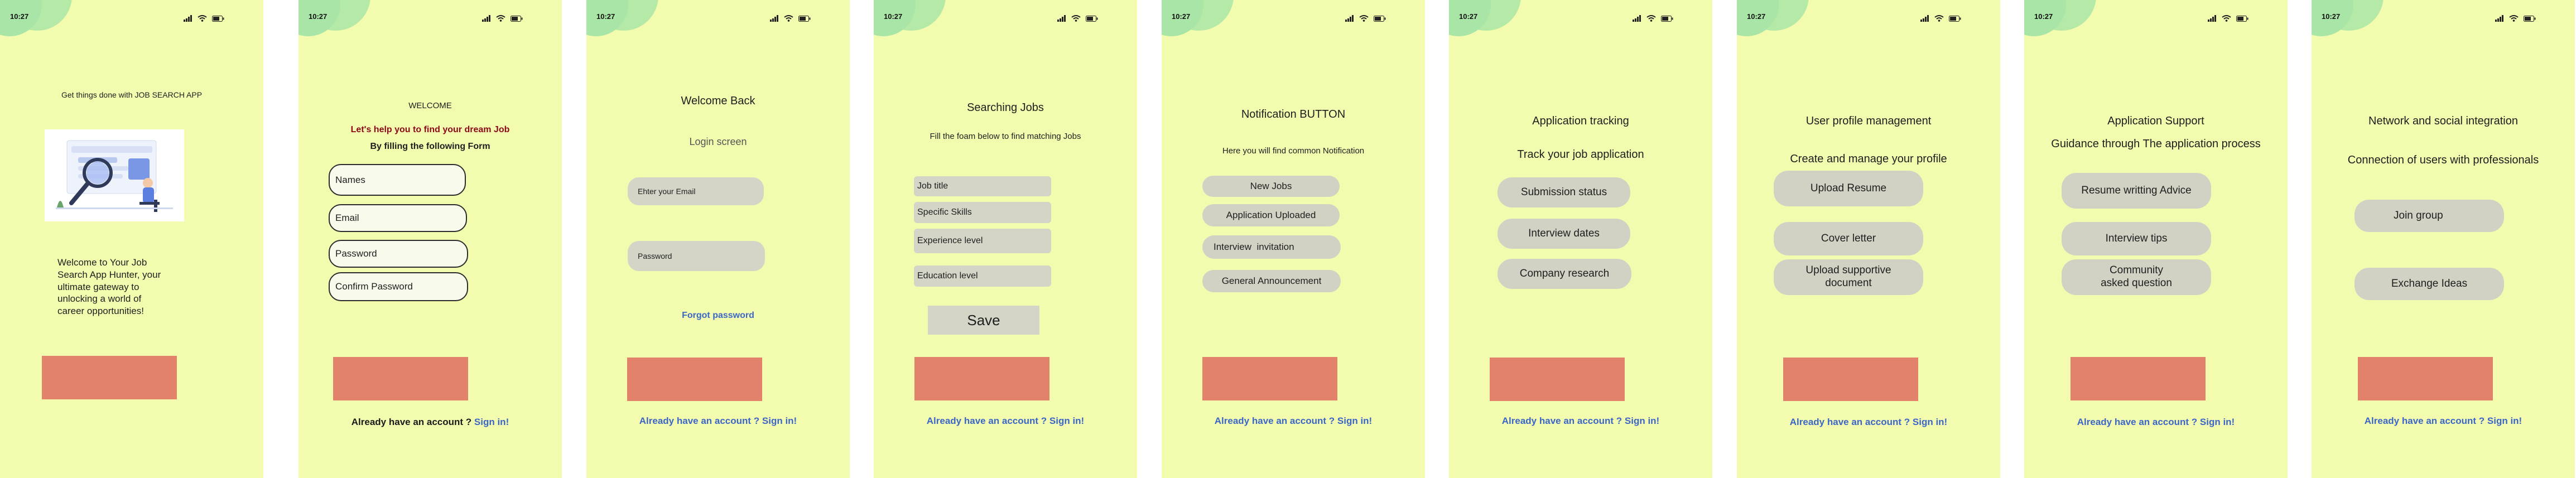 Image resolution: width=2576 pixels, height=478 pixels. Describe the element at coordinates (399, 286) in the screenshot. I see `confirm-password-input: Confirm Password` at that location.